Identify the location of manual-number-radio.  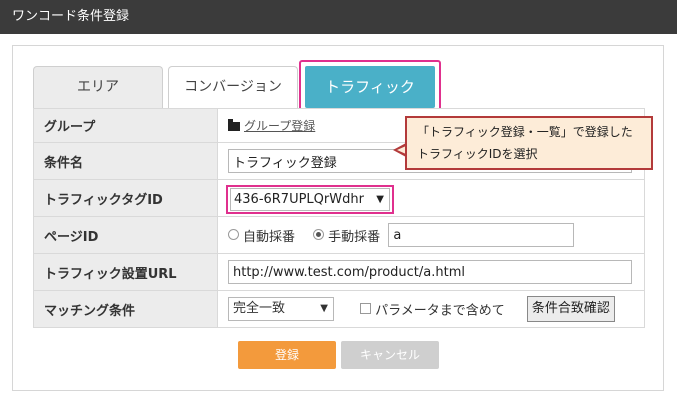
(319, 234).